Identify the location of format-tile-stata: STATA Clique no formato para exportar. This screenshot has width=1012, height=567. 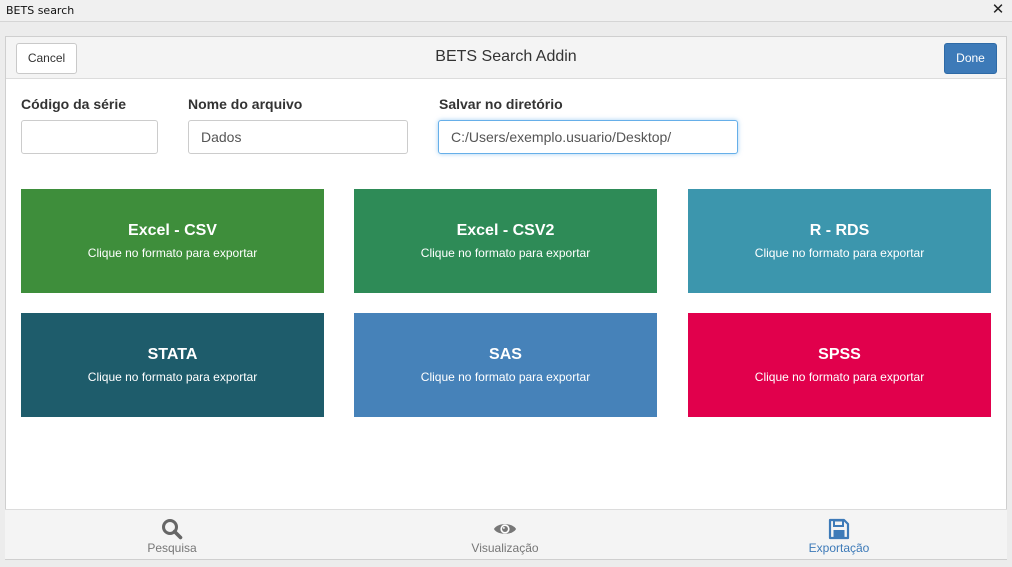
(172, 365).